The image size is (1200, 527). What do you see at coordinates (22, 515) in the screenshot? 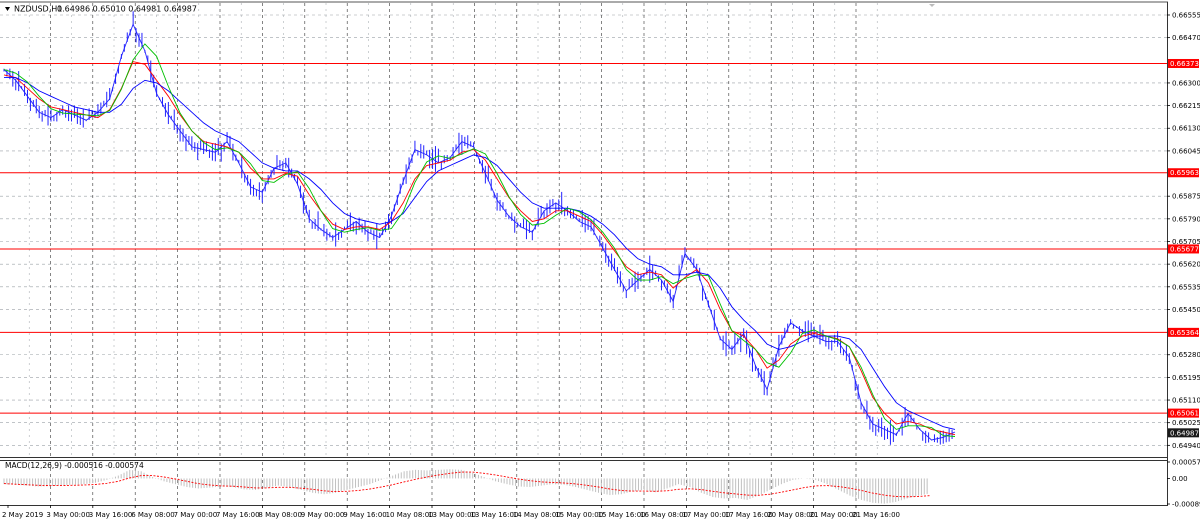
I see `time-tick-label: 2 May 2019` at bounding box center [22, 515].